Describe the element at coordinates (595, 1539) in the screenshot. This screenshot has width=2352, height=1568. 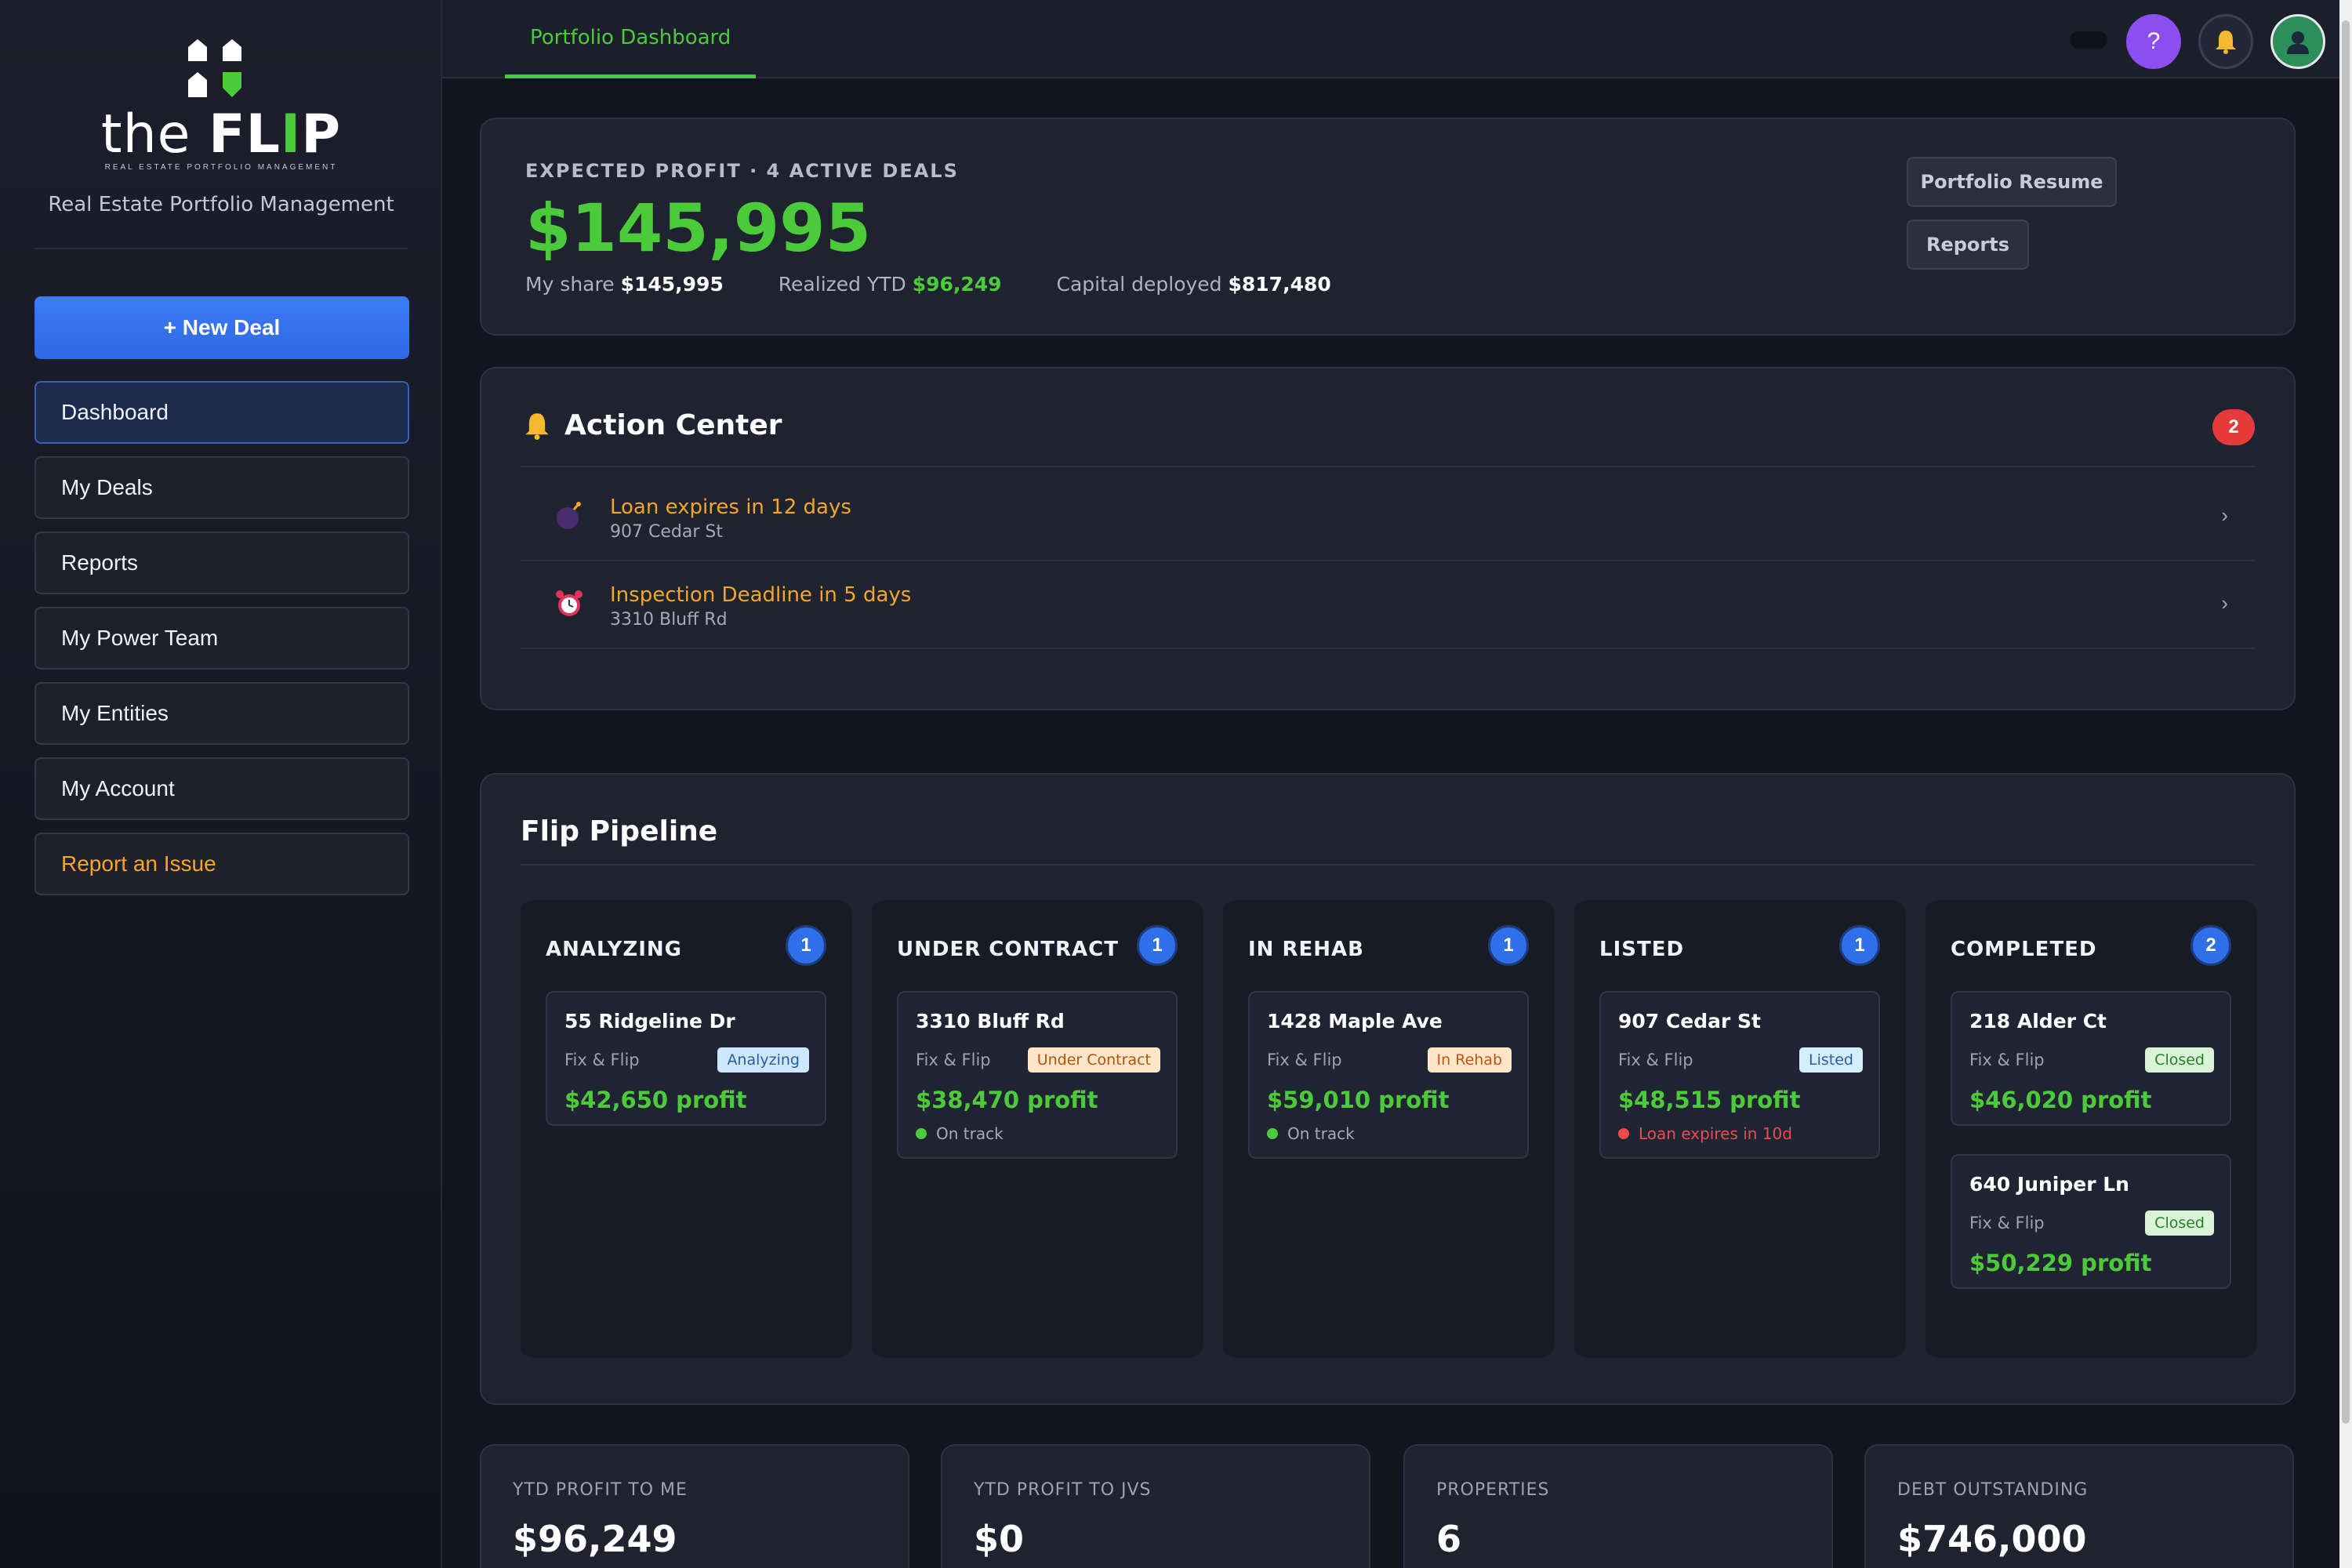
I see `stat-value: $96,249` at that location.